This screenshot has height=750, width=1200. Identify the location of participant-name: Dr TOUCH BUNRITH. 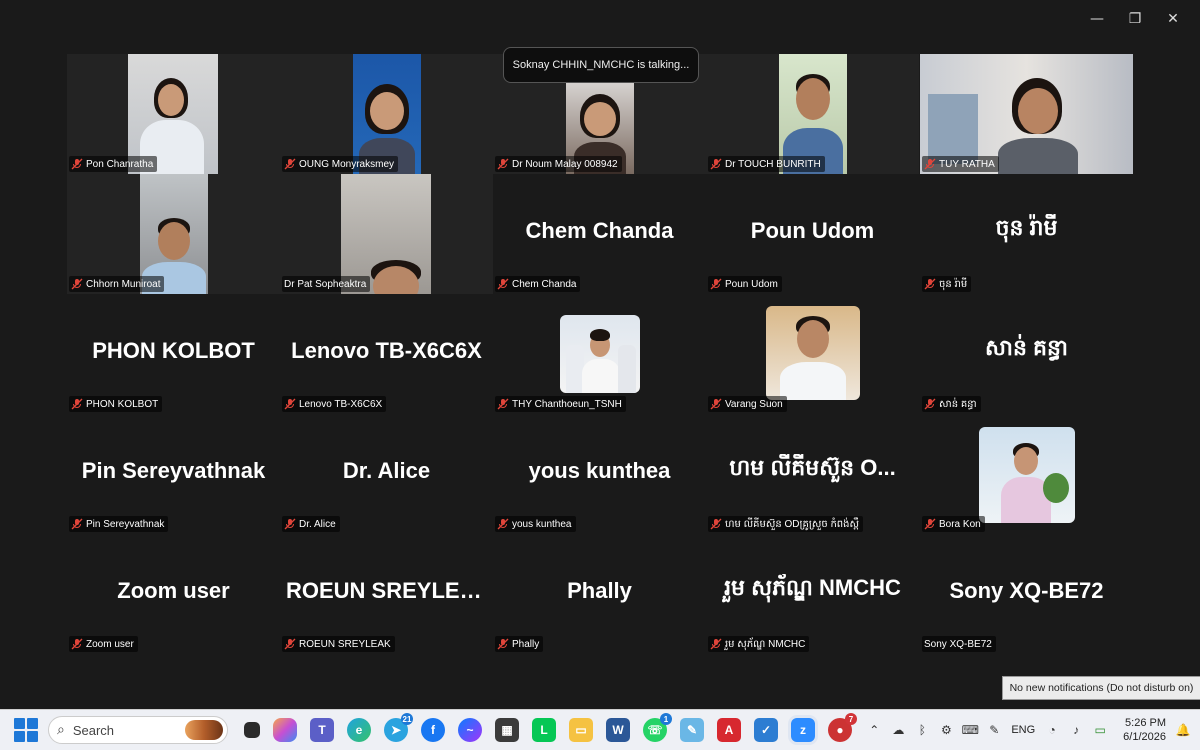
(773, 164).